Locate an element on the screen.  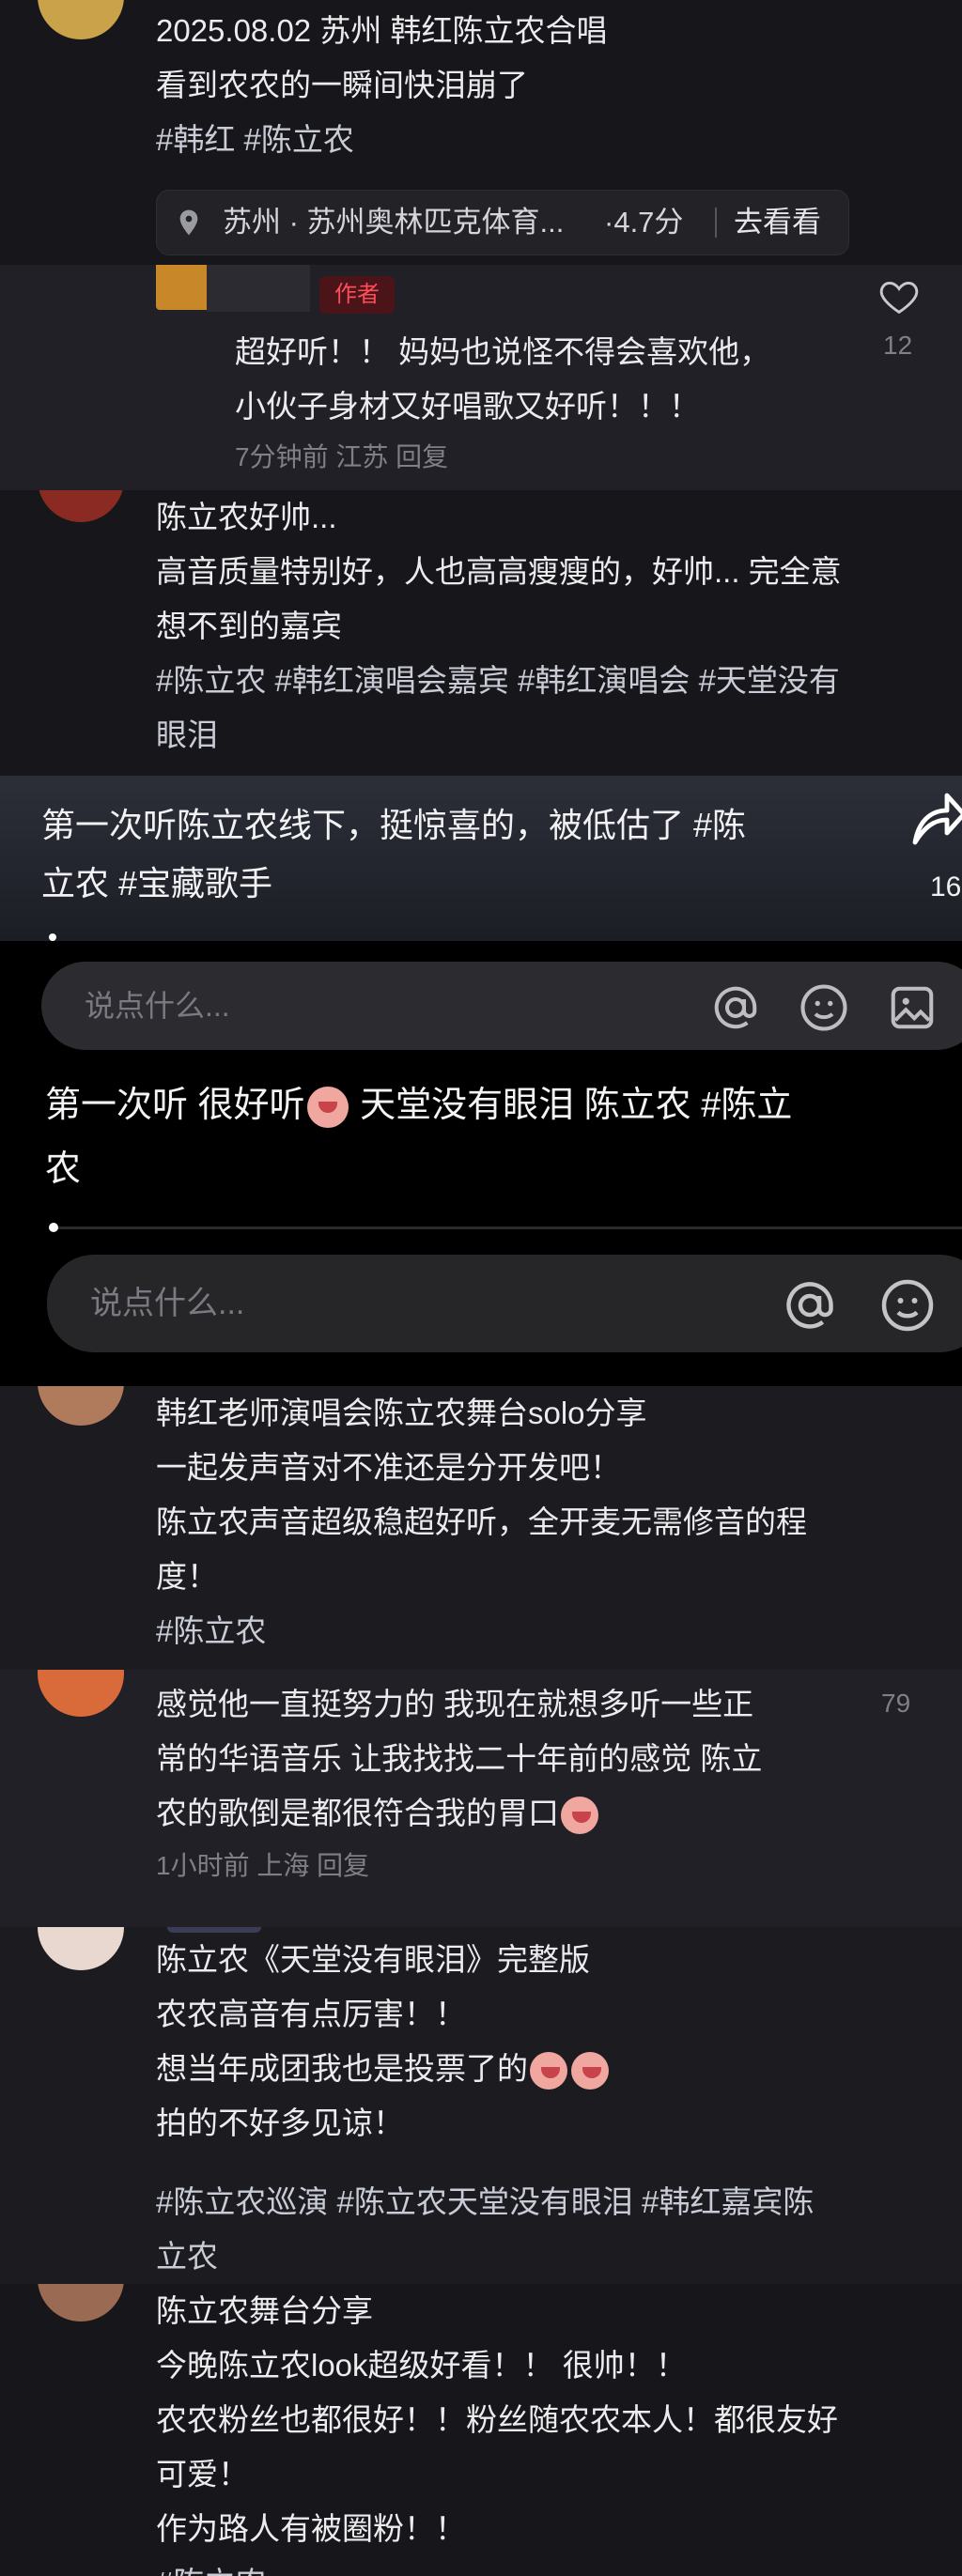
comment-text-line: 常的华语音乐 让我找找二十年前的感觉 陈立 is located at coordinates (460, 1758).